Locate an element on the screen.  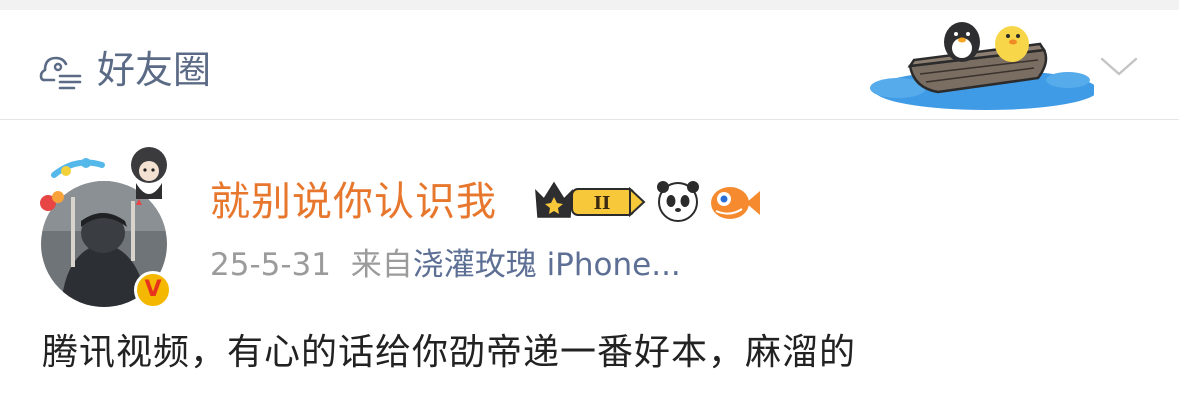
fish-badge is located at coordinates (735, 203).